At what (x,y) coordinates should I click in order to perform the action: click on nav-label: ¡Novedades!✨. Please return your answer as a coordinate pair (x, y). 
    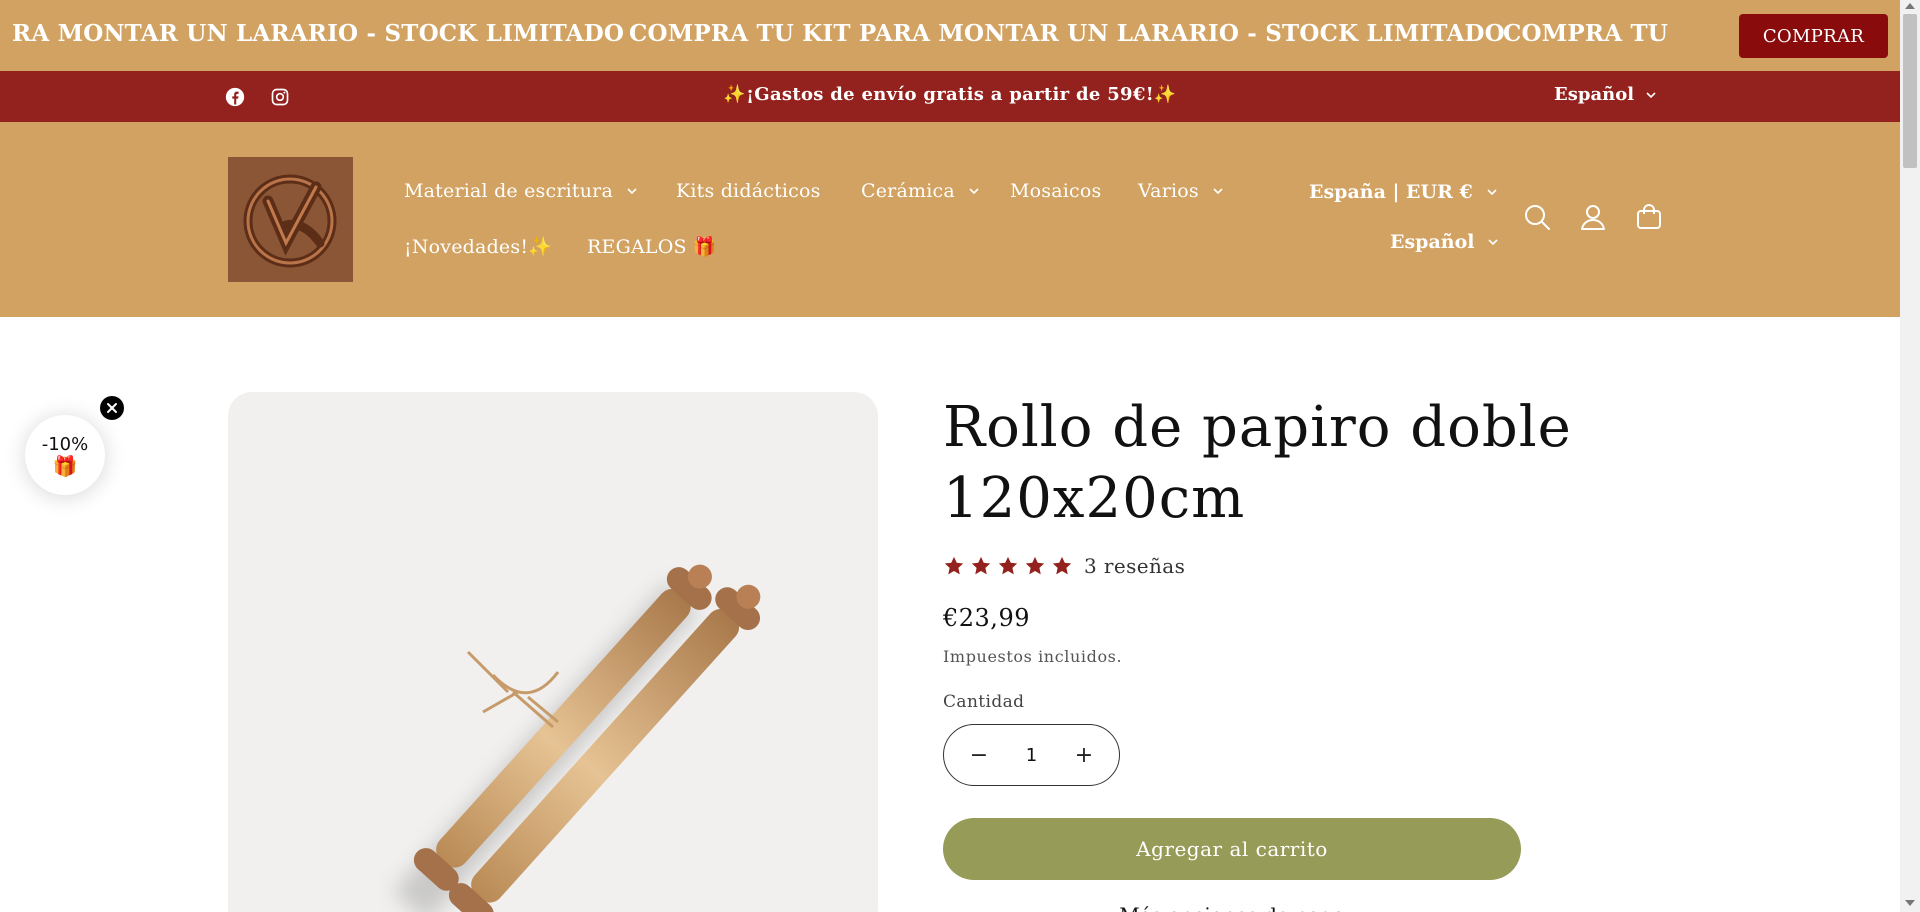
    Looking at the image, I should click on (478, 247).